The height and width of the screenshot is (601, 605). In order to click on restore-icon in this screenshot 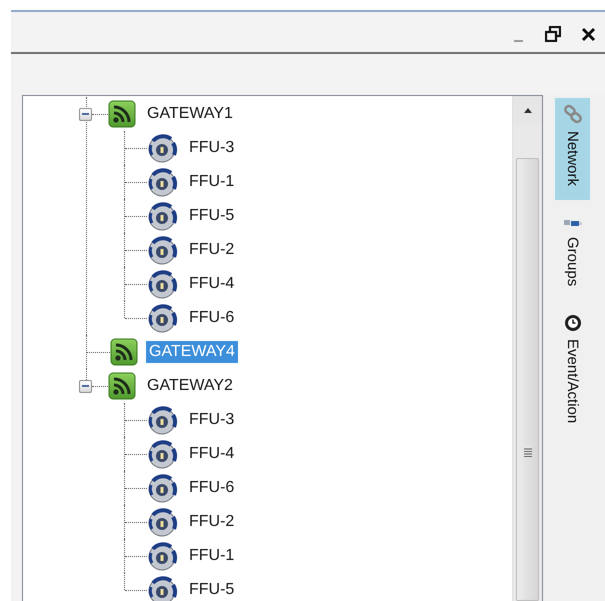, I will do `click(553, 34)`.